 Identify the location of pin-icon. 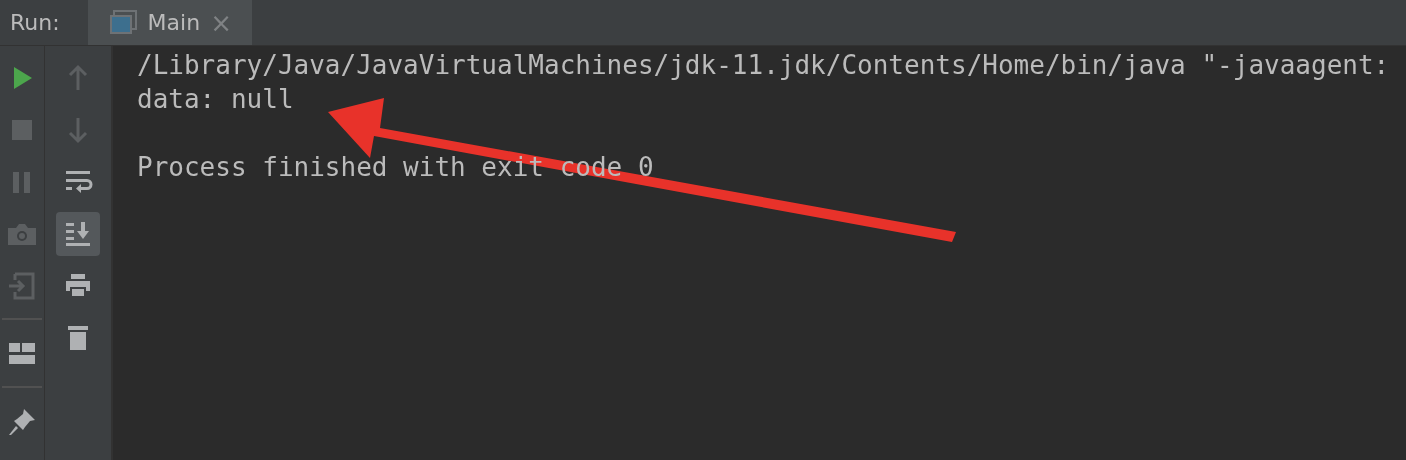
(22, 422).